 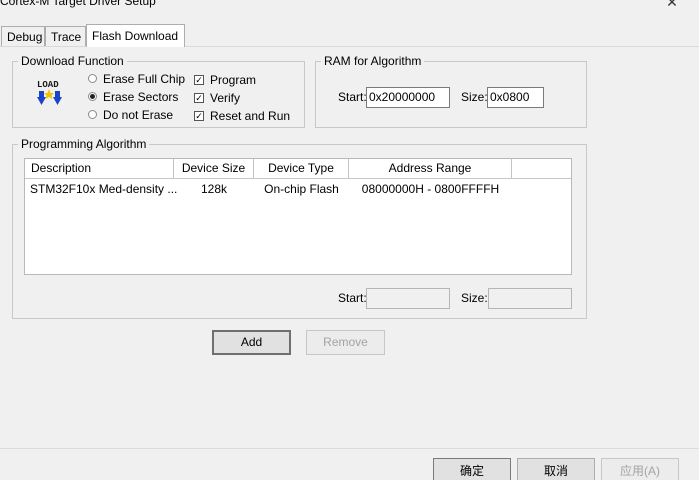 What do you see at coordinates (92, 78) in the screenshot?
I see `erase-full-chip-radio` at bounding box center [92, 78].